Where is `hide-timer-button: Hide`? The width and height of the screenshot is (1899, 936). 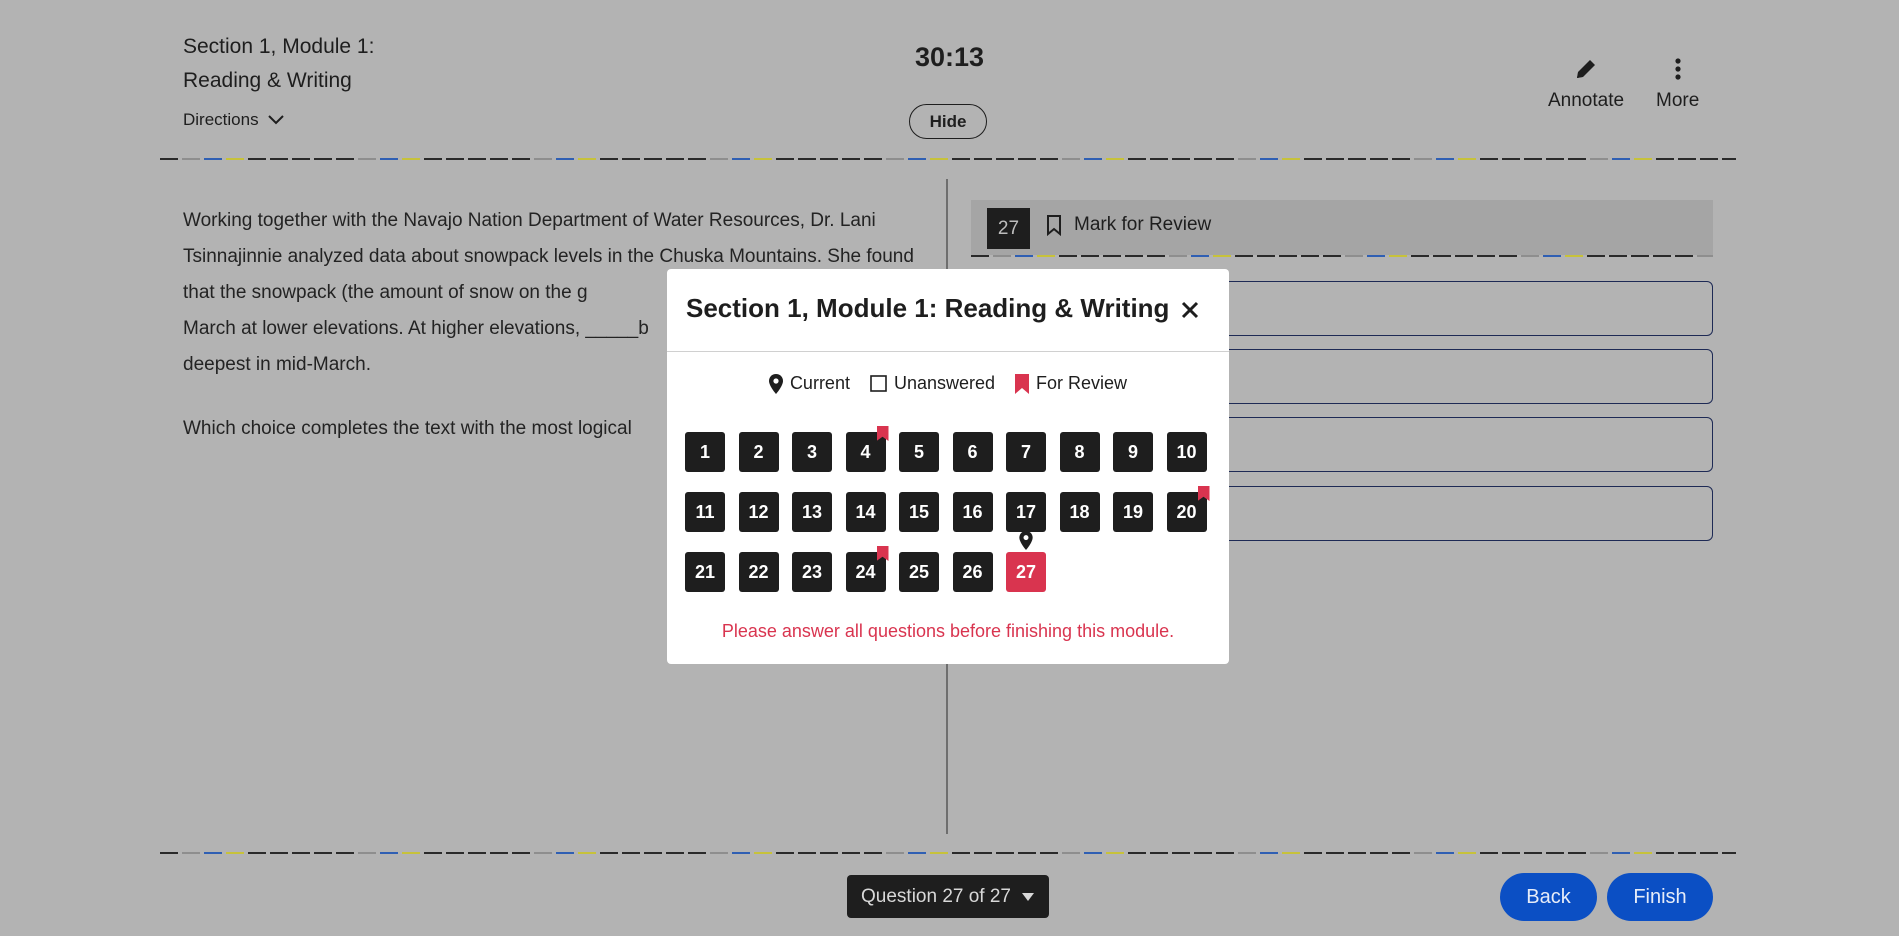
hide-timer-button: Hide is located at coordinates (948, 121).